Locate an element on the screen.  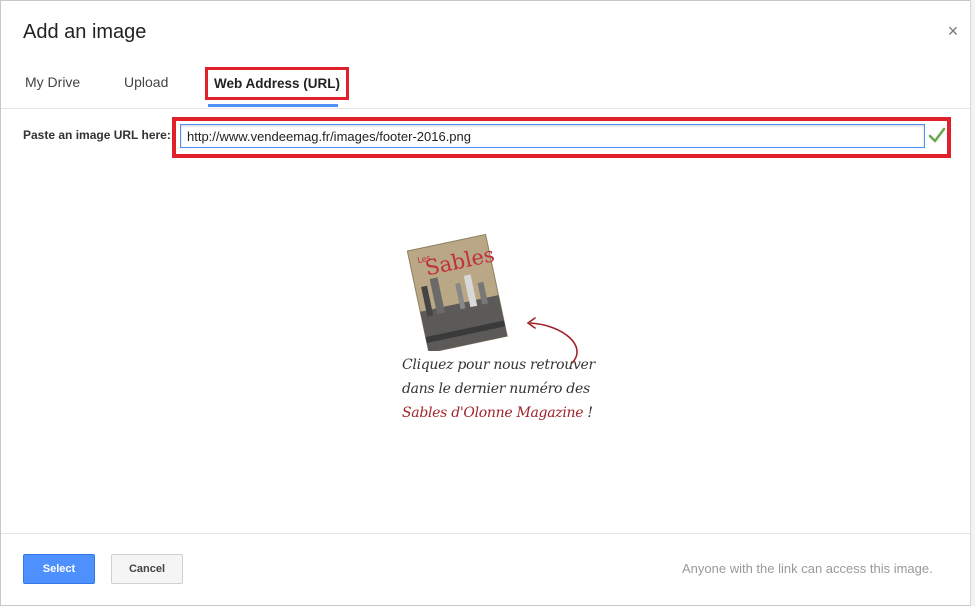
promo-text-line-2: dans le dernier numéro des is located at coordinates (496, 389).